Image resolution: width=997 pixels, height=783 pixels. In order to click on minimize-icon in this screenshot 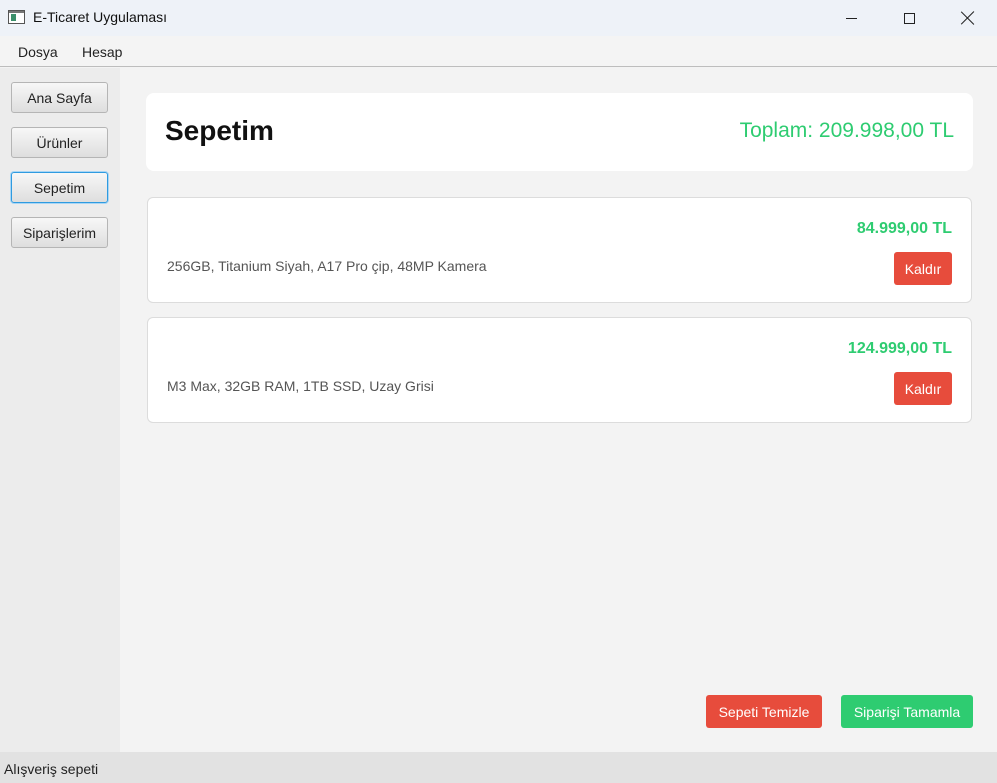, I will do `click(851, 18)`.